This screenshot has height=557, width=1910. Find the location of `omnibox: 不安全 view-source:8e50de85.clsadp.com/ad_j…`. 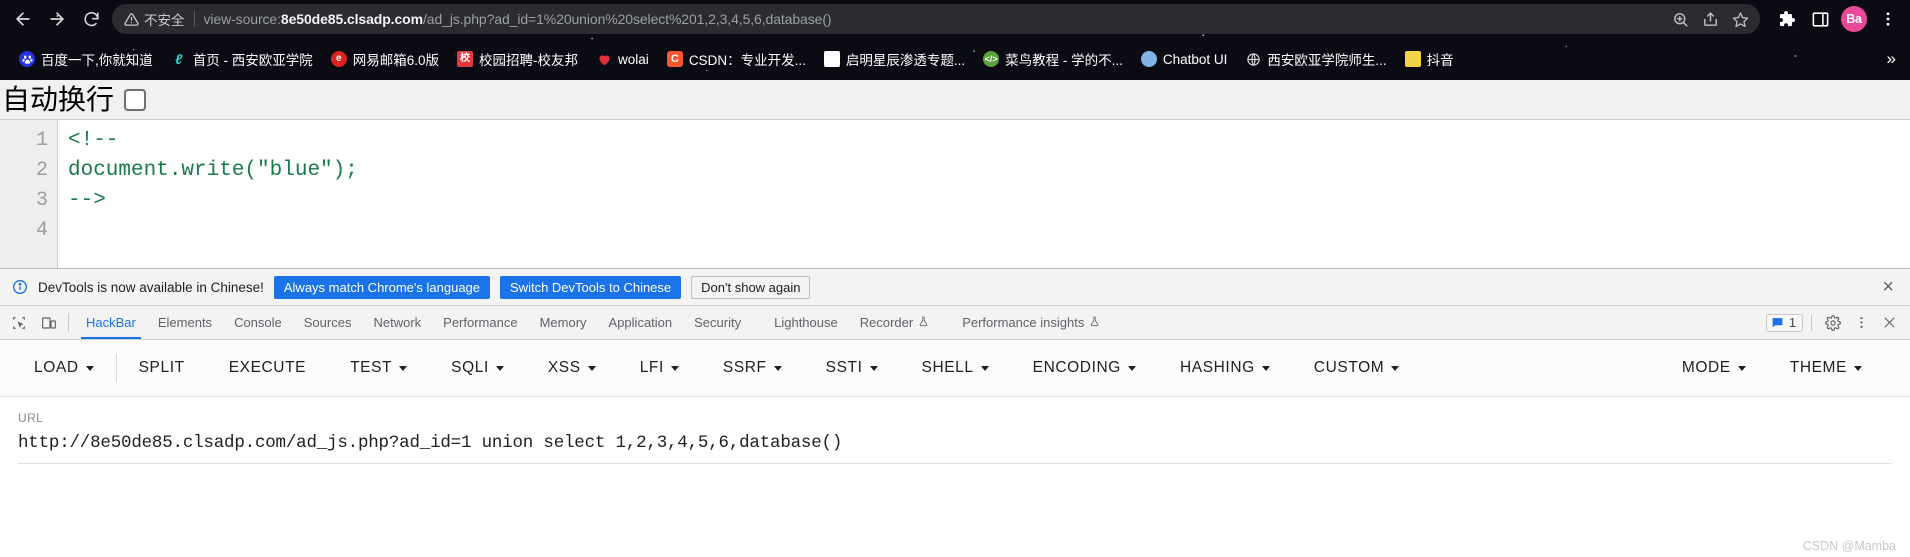

omnibox: 不安全 view-source:8e50de85.clsadp.com/ad_j… is located at coordinates (936, 19).